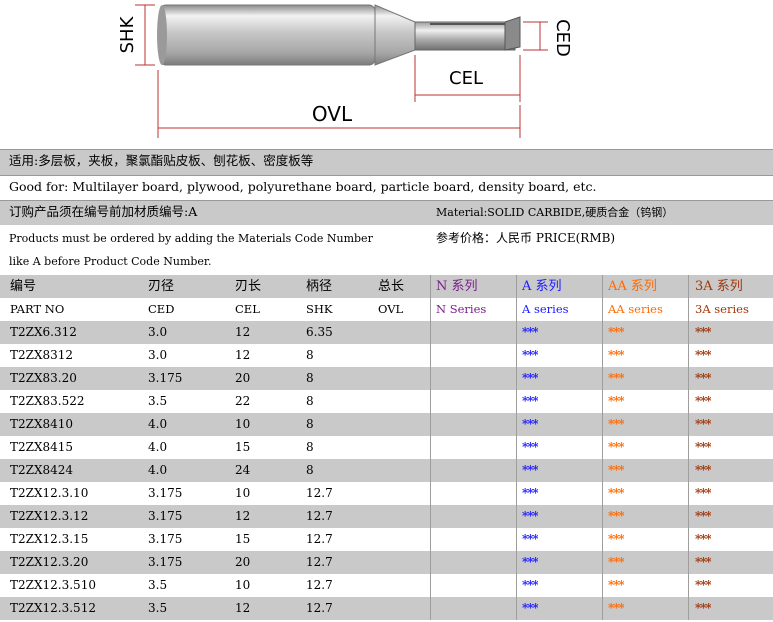 The width and height of the screenshot is (773, 622). I want to click on table-row: T2ZX8415 4.0 15 8 *** *** ***, so click(386, 447).